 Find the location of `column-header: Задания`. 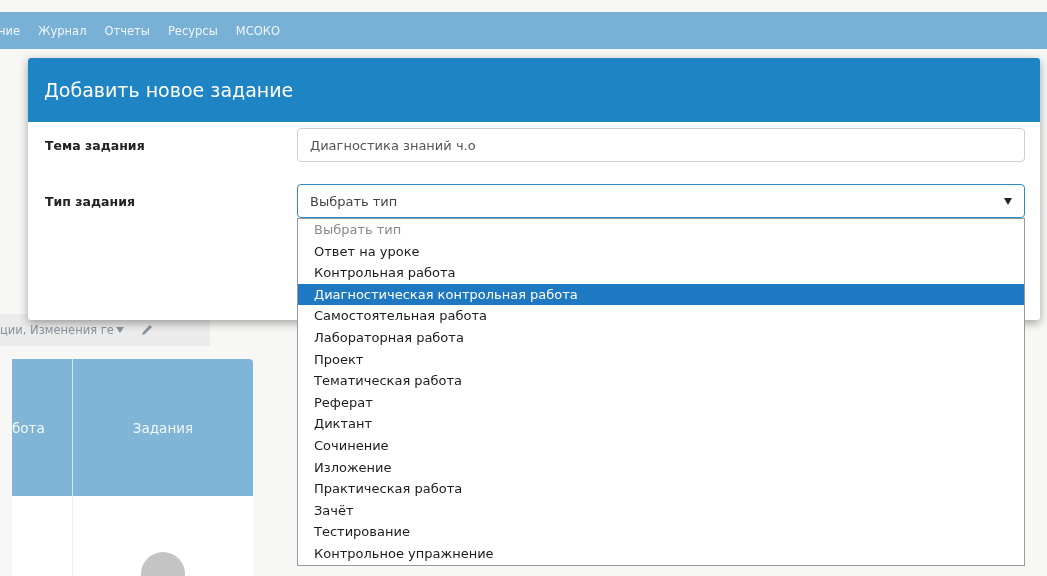

column-header: Задания is located at coordinates (162, 427).